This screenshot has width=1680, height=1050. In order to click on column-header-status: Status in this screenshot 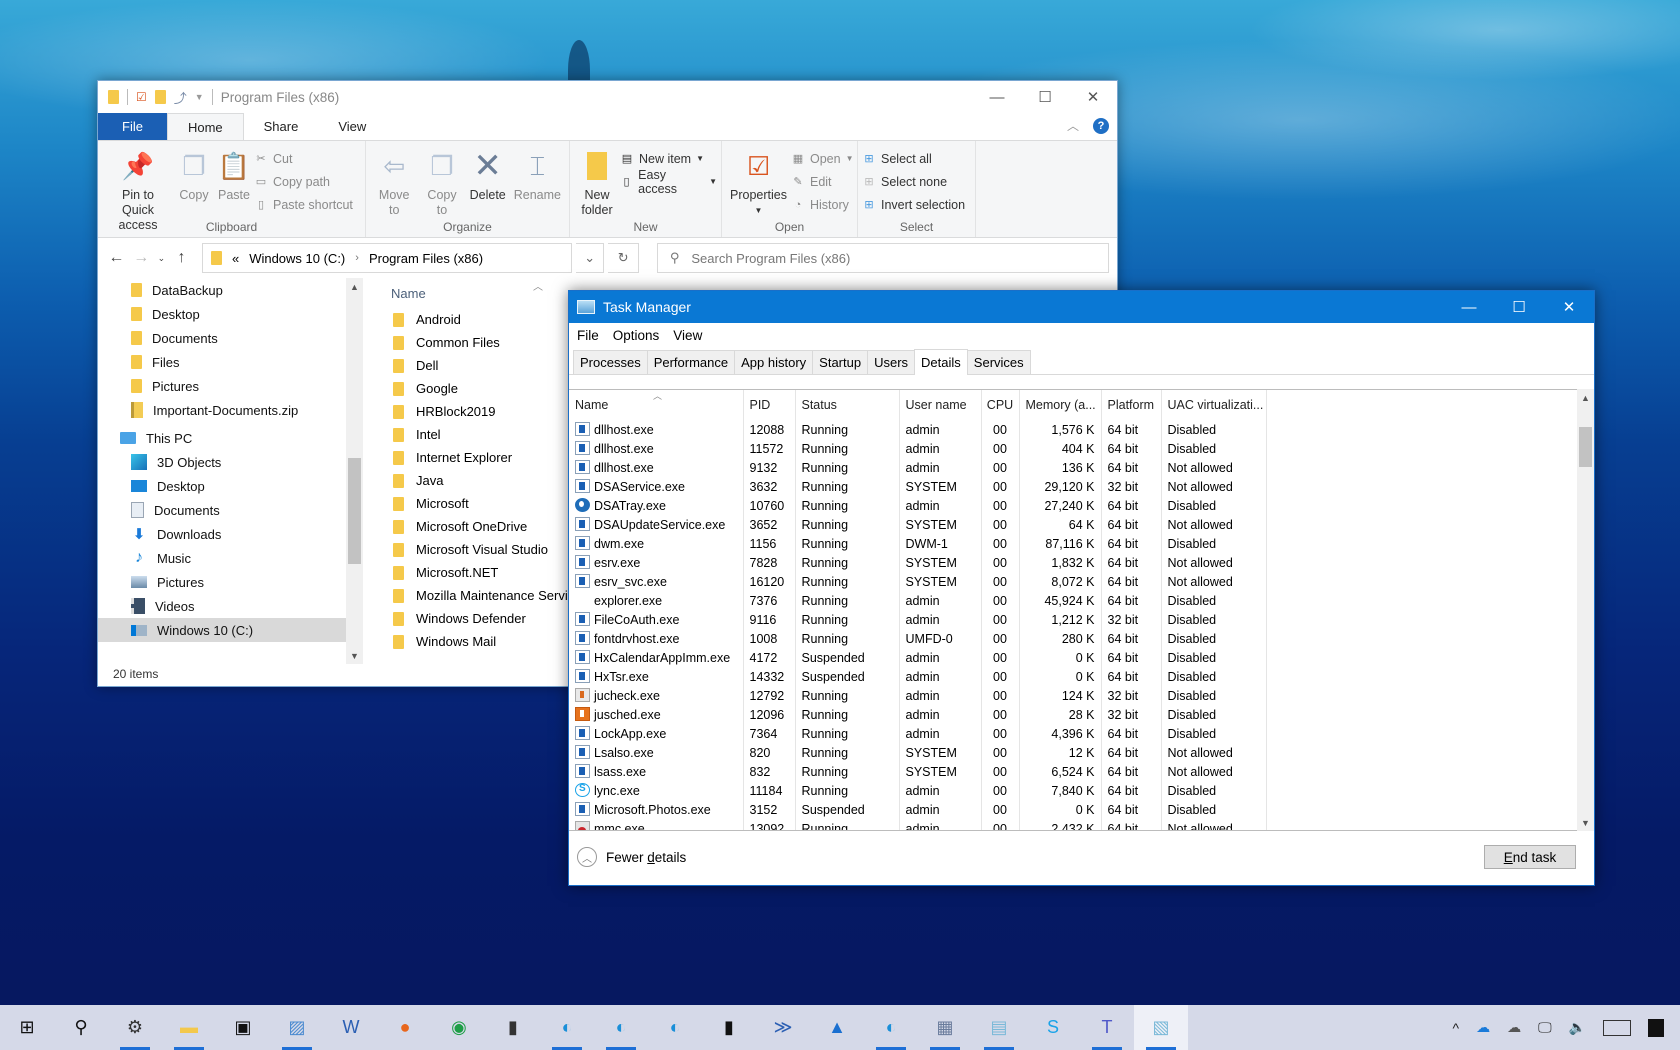, I will do `click(847, 405)`.